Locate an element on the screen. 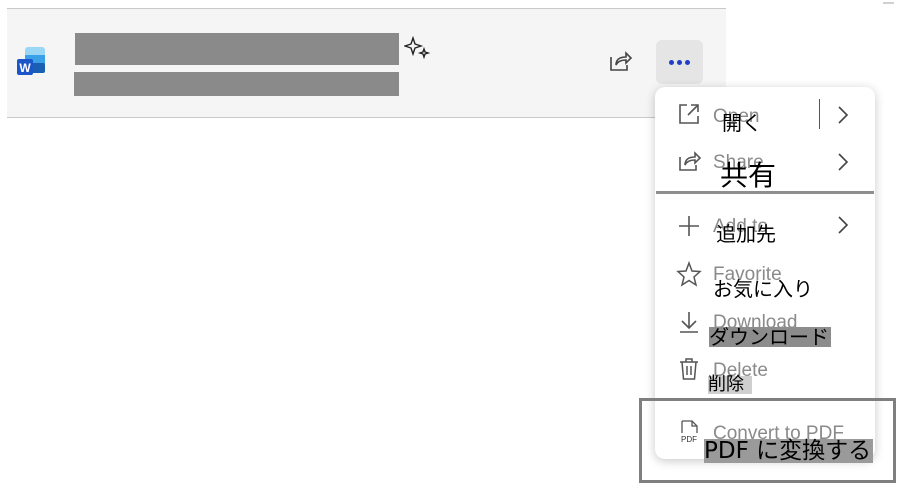 This screenshot has width=914, height=501. menu-item-favorite-ja: お気に入り is located at coordinates (763, 289).